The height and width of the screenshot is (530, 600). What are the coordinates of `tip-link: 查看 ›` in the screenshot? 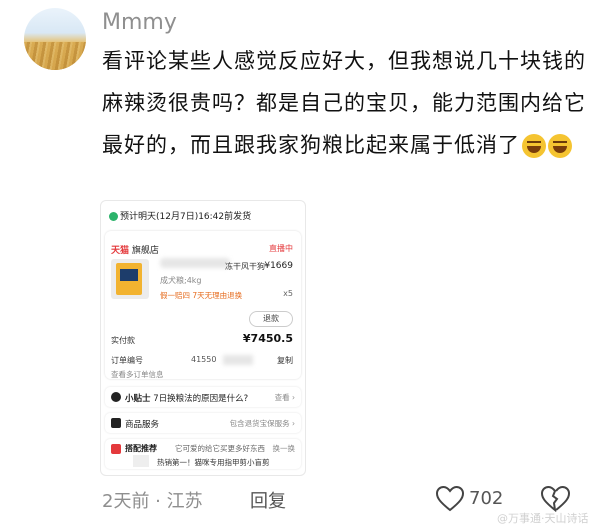 It's located at (284, 397).